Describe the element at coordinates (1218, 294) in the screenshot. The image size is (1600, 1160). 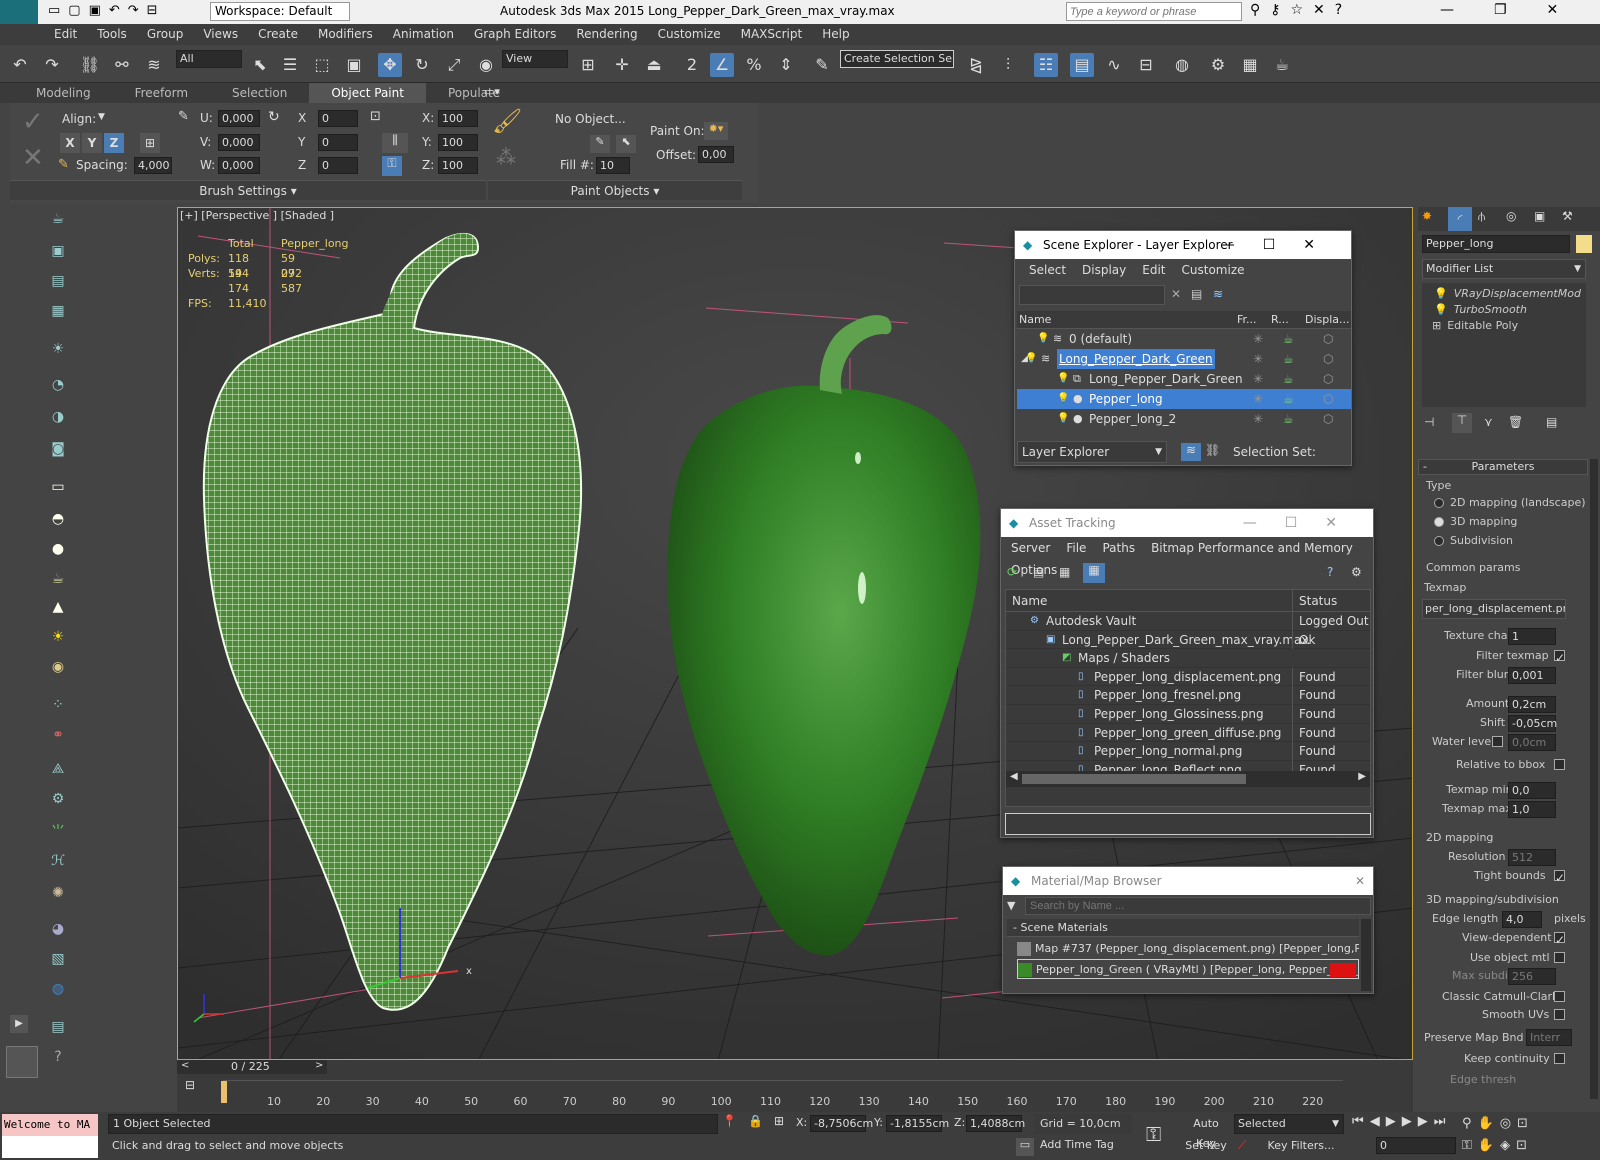
I see `layers-icon: ≋` at that location.